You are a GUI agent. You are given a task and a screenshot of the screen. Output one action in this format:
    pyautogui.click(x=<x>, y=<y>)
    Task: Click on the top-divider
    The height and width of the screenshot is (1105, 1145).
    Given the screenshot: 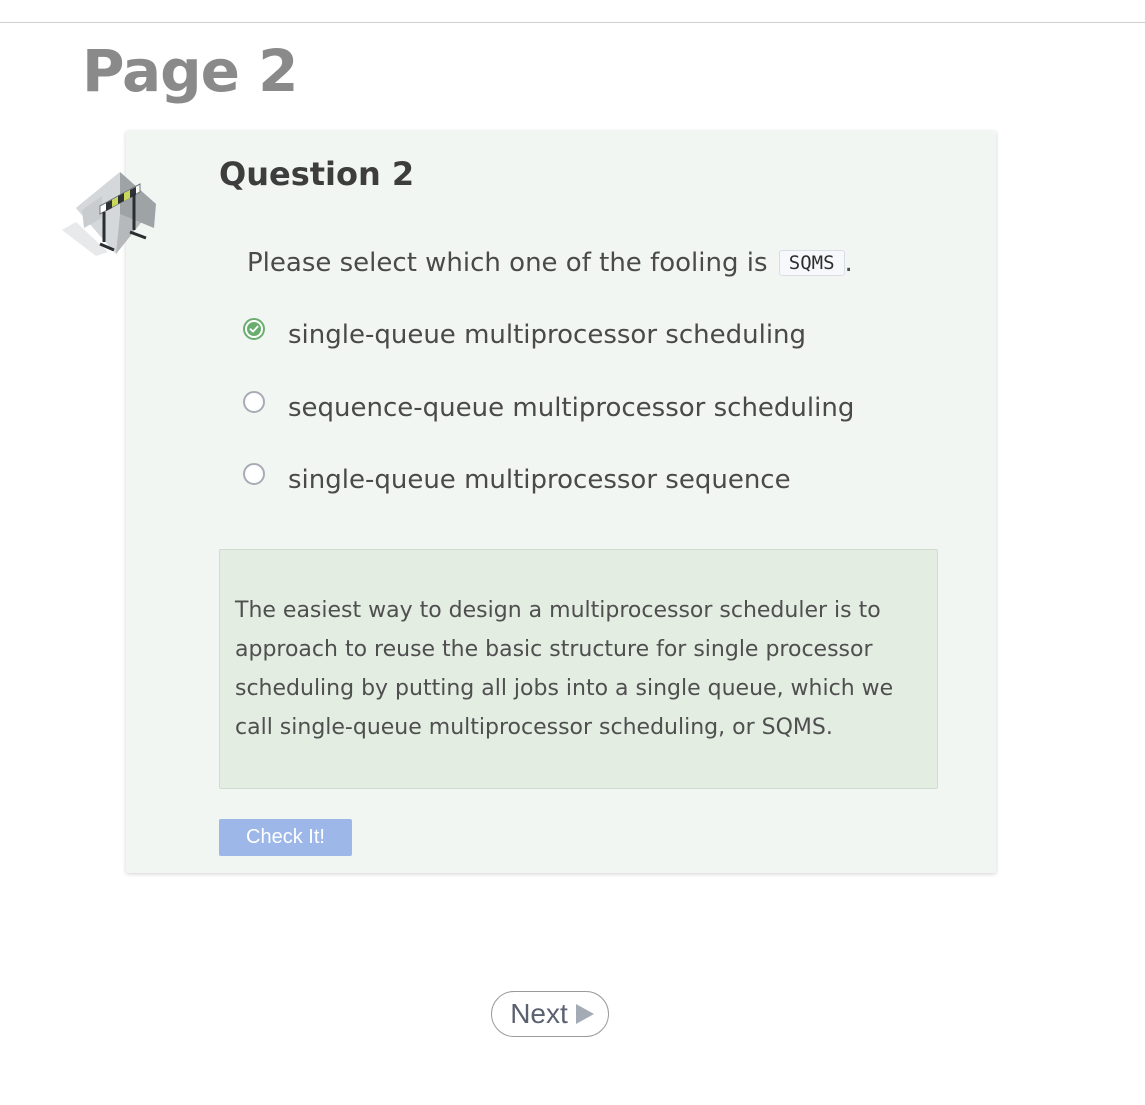 What is the action you would take?
    pyautogui.click(x=572, y=22)
    